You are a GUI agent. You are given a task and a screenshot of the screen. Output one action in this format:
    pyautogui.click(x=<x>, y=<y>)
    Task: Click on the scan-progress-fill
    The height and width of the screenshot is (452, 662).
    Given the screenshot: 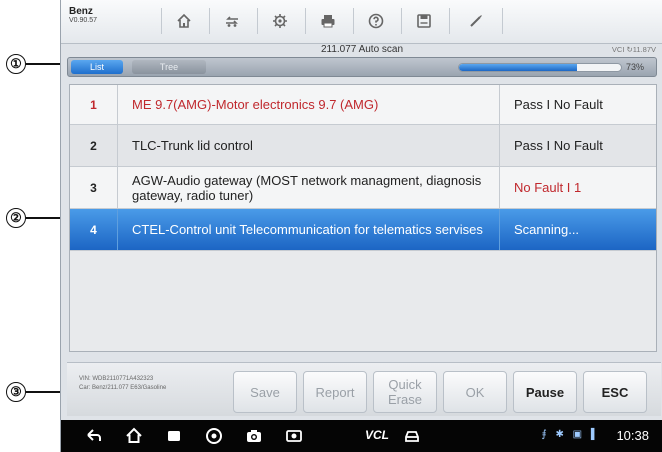 What is the action you would take?
    pyautogui.click(x=518, y=67)
    